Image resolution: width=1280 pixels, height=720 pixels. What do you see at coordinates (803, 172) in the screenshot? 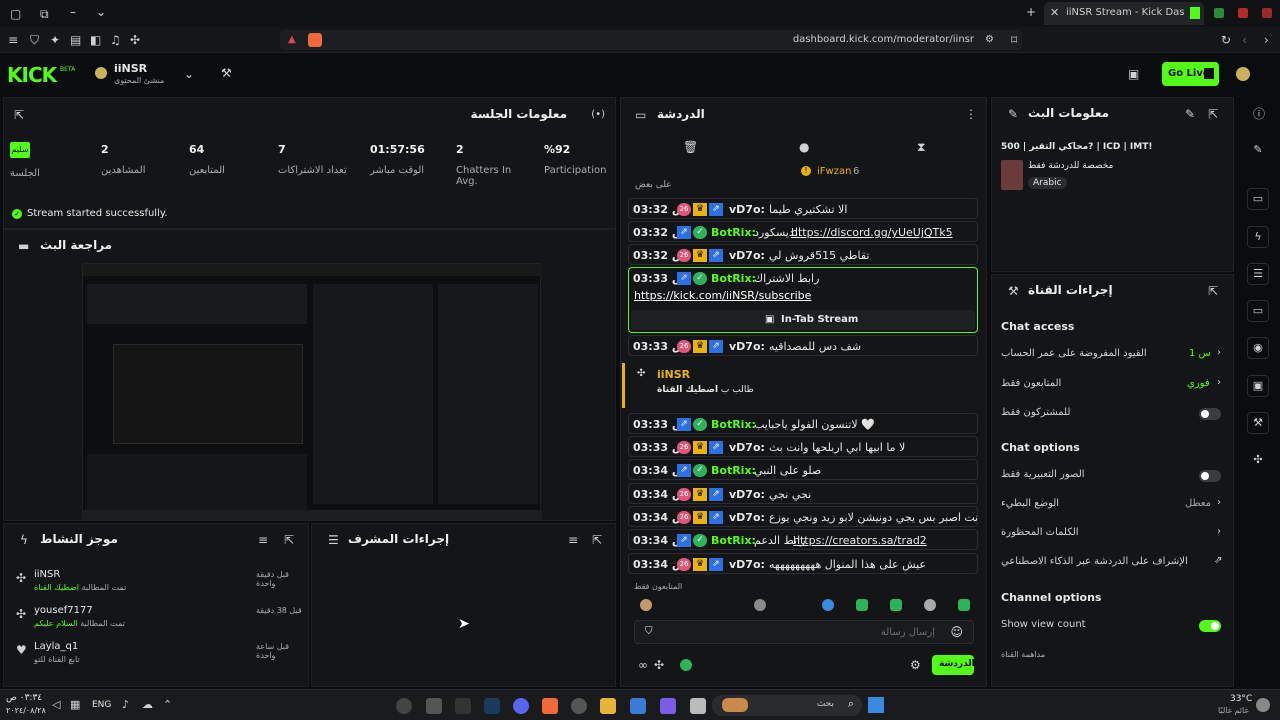
I see `pinned-bar: ! iFwzan 6` at bounding box center [803, 172].